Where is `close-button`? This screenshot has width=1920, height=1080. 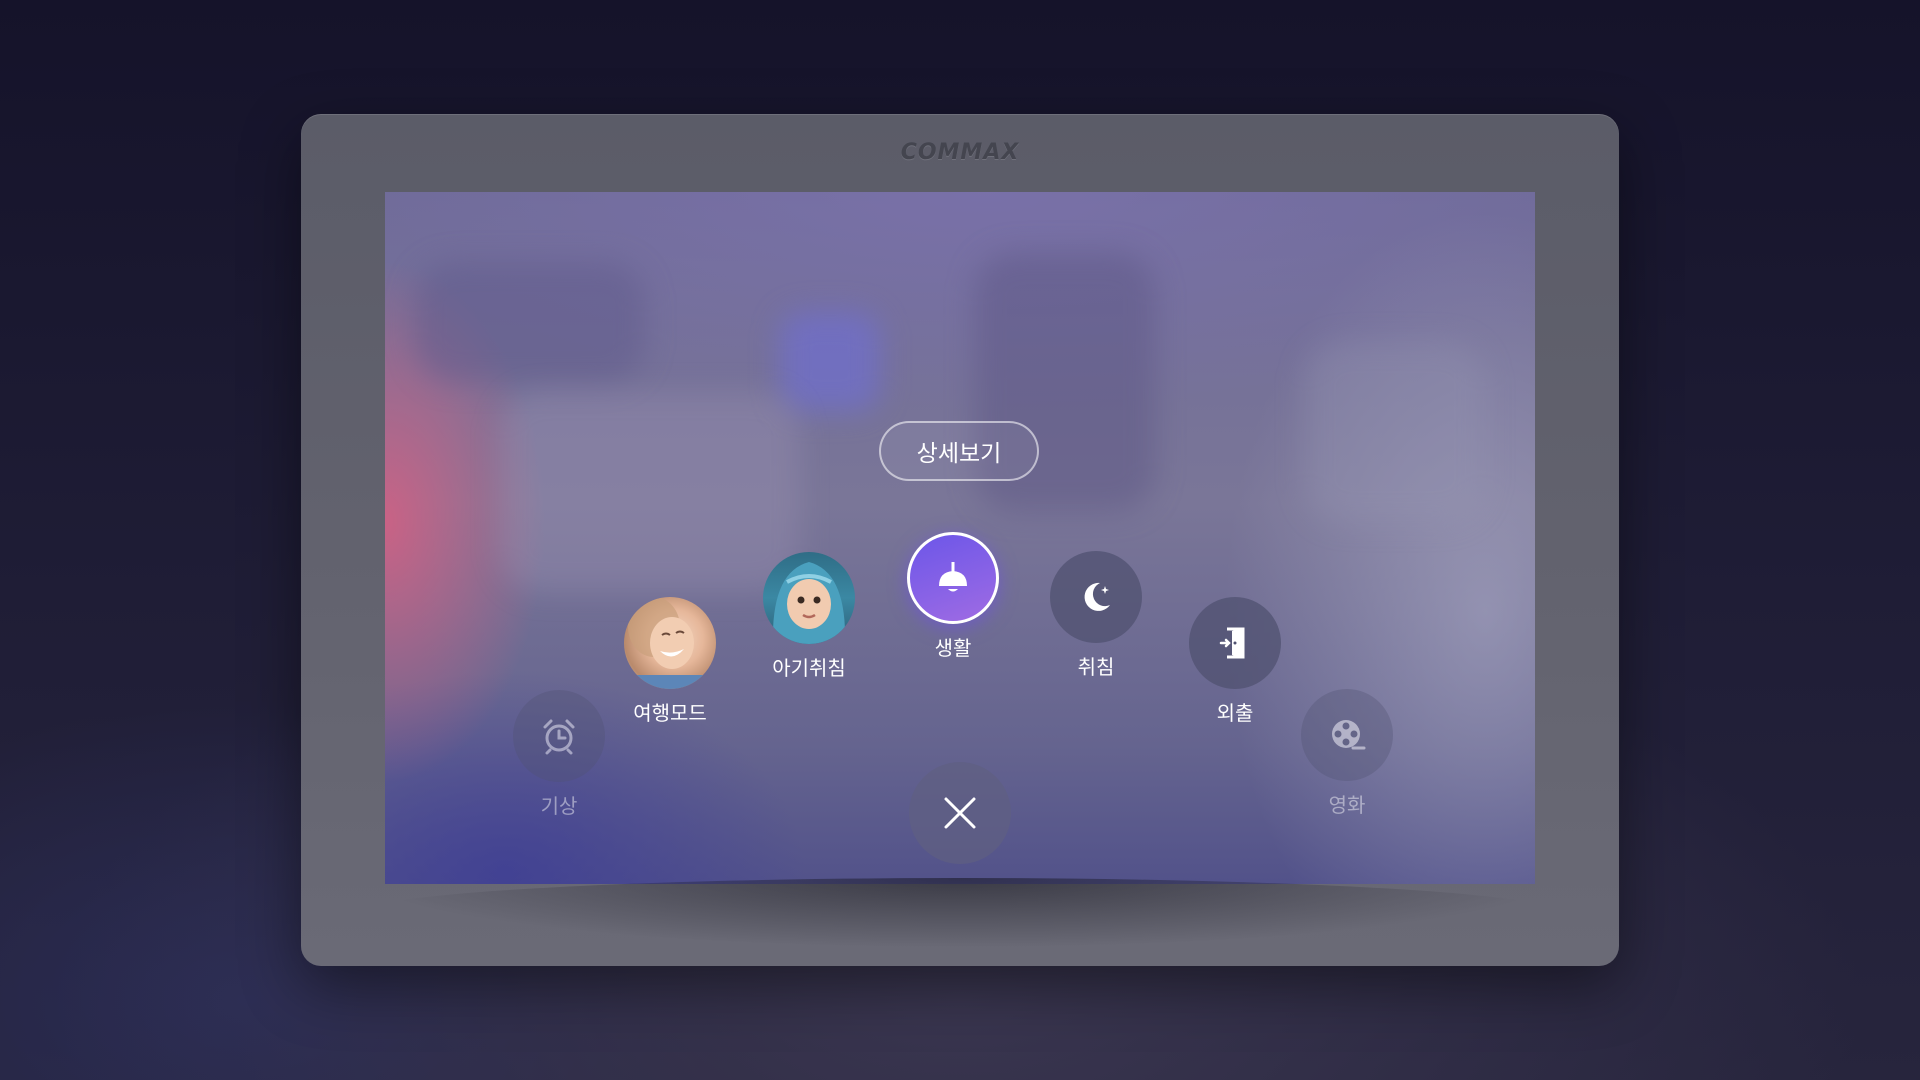
close-button is located at coordinates (960, 813).